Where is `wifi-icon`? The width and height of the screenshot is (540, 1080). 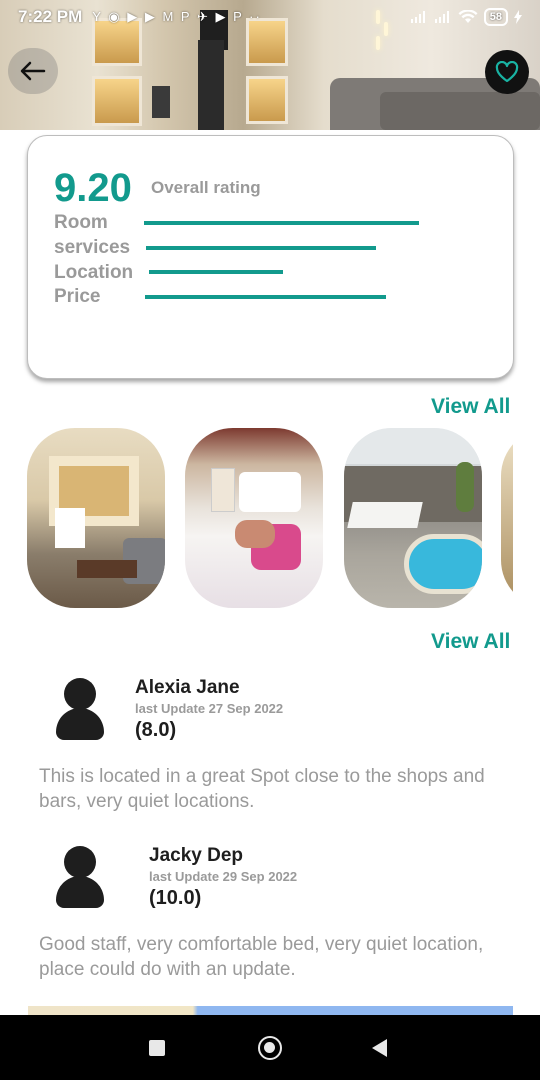
wifi-icon is located at coordinates (468, 16).